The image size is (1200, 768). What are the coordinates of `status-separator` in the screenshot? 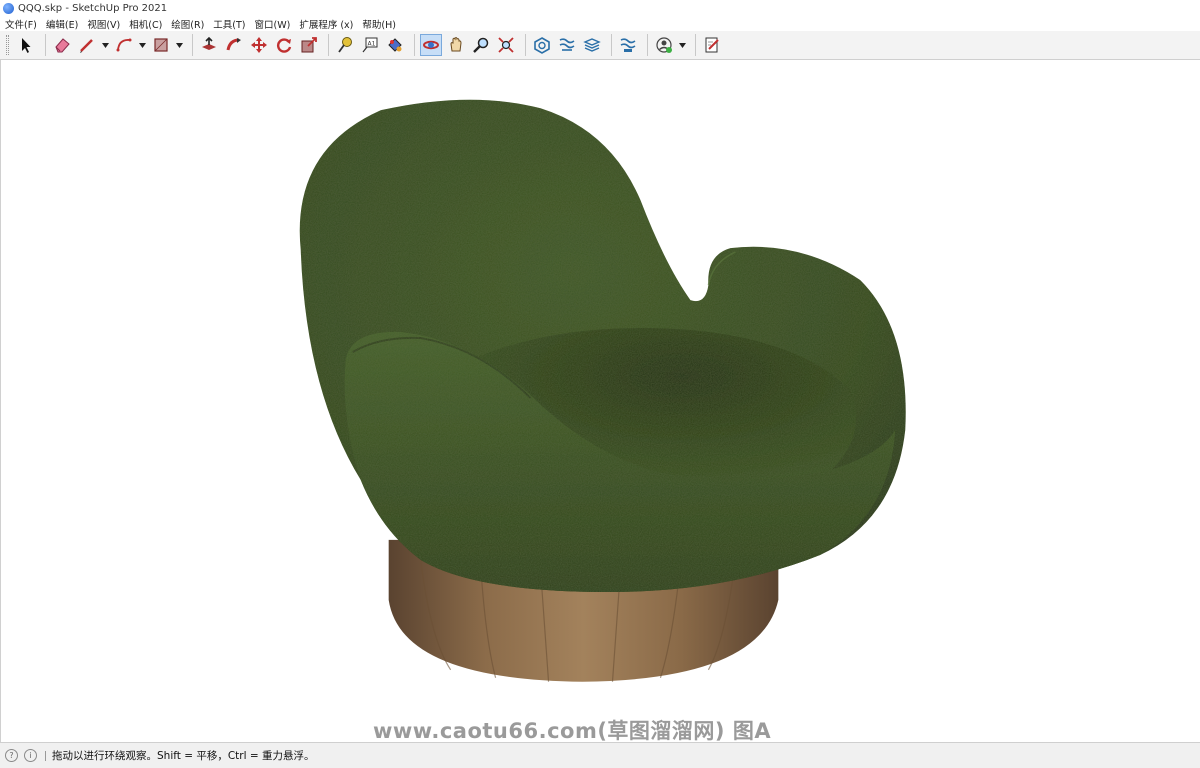 It's located at (45, 755).